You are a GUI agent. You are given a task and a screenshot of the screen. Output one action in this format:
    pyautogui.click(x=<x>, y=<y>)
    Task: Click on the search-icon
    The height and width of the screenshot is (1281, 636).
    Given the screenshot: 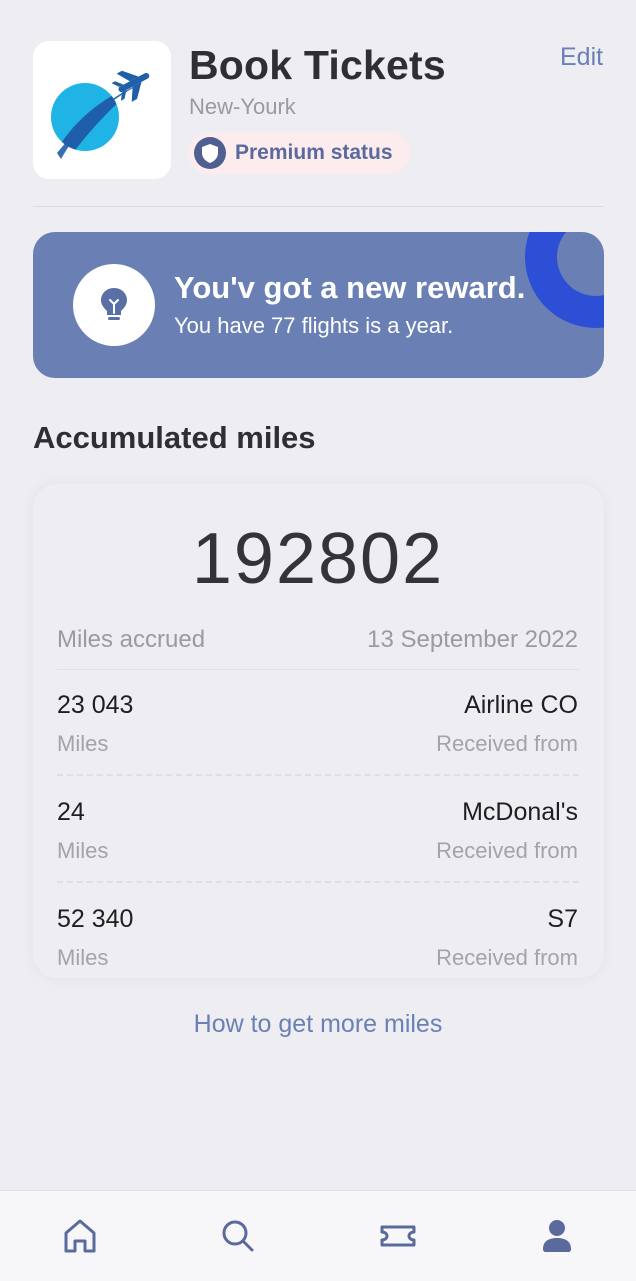 What is the action you would take?
    pyautogui.click(x=238, y=1236)
    